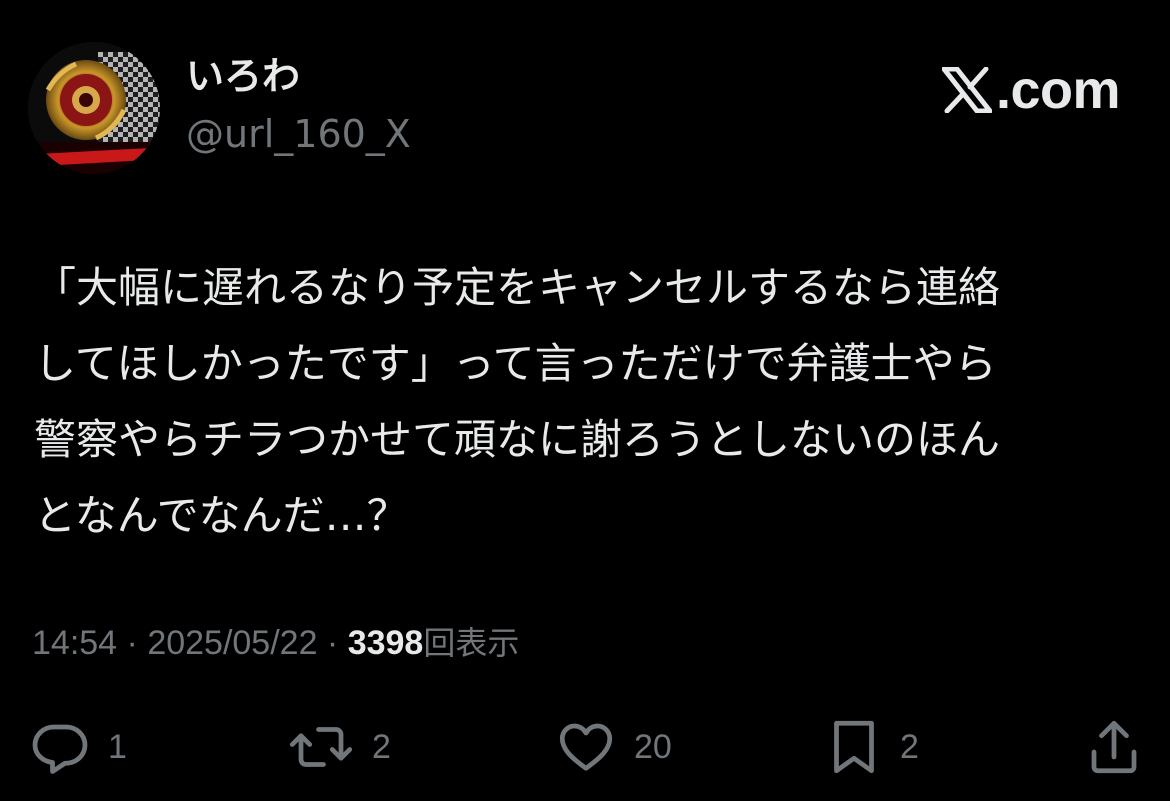 The width and height of the screenshot is (1170, 801). I want to click on views-label: 回表示, so click(471, 643).